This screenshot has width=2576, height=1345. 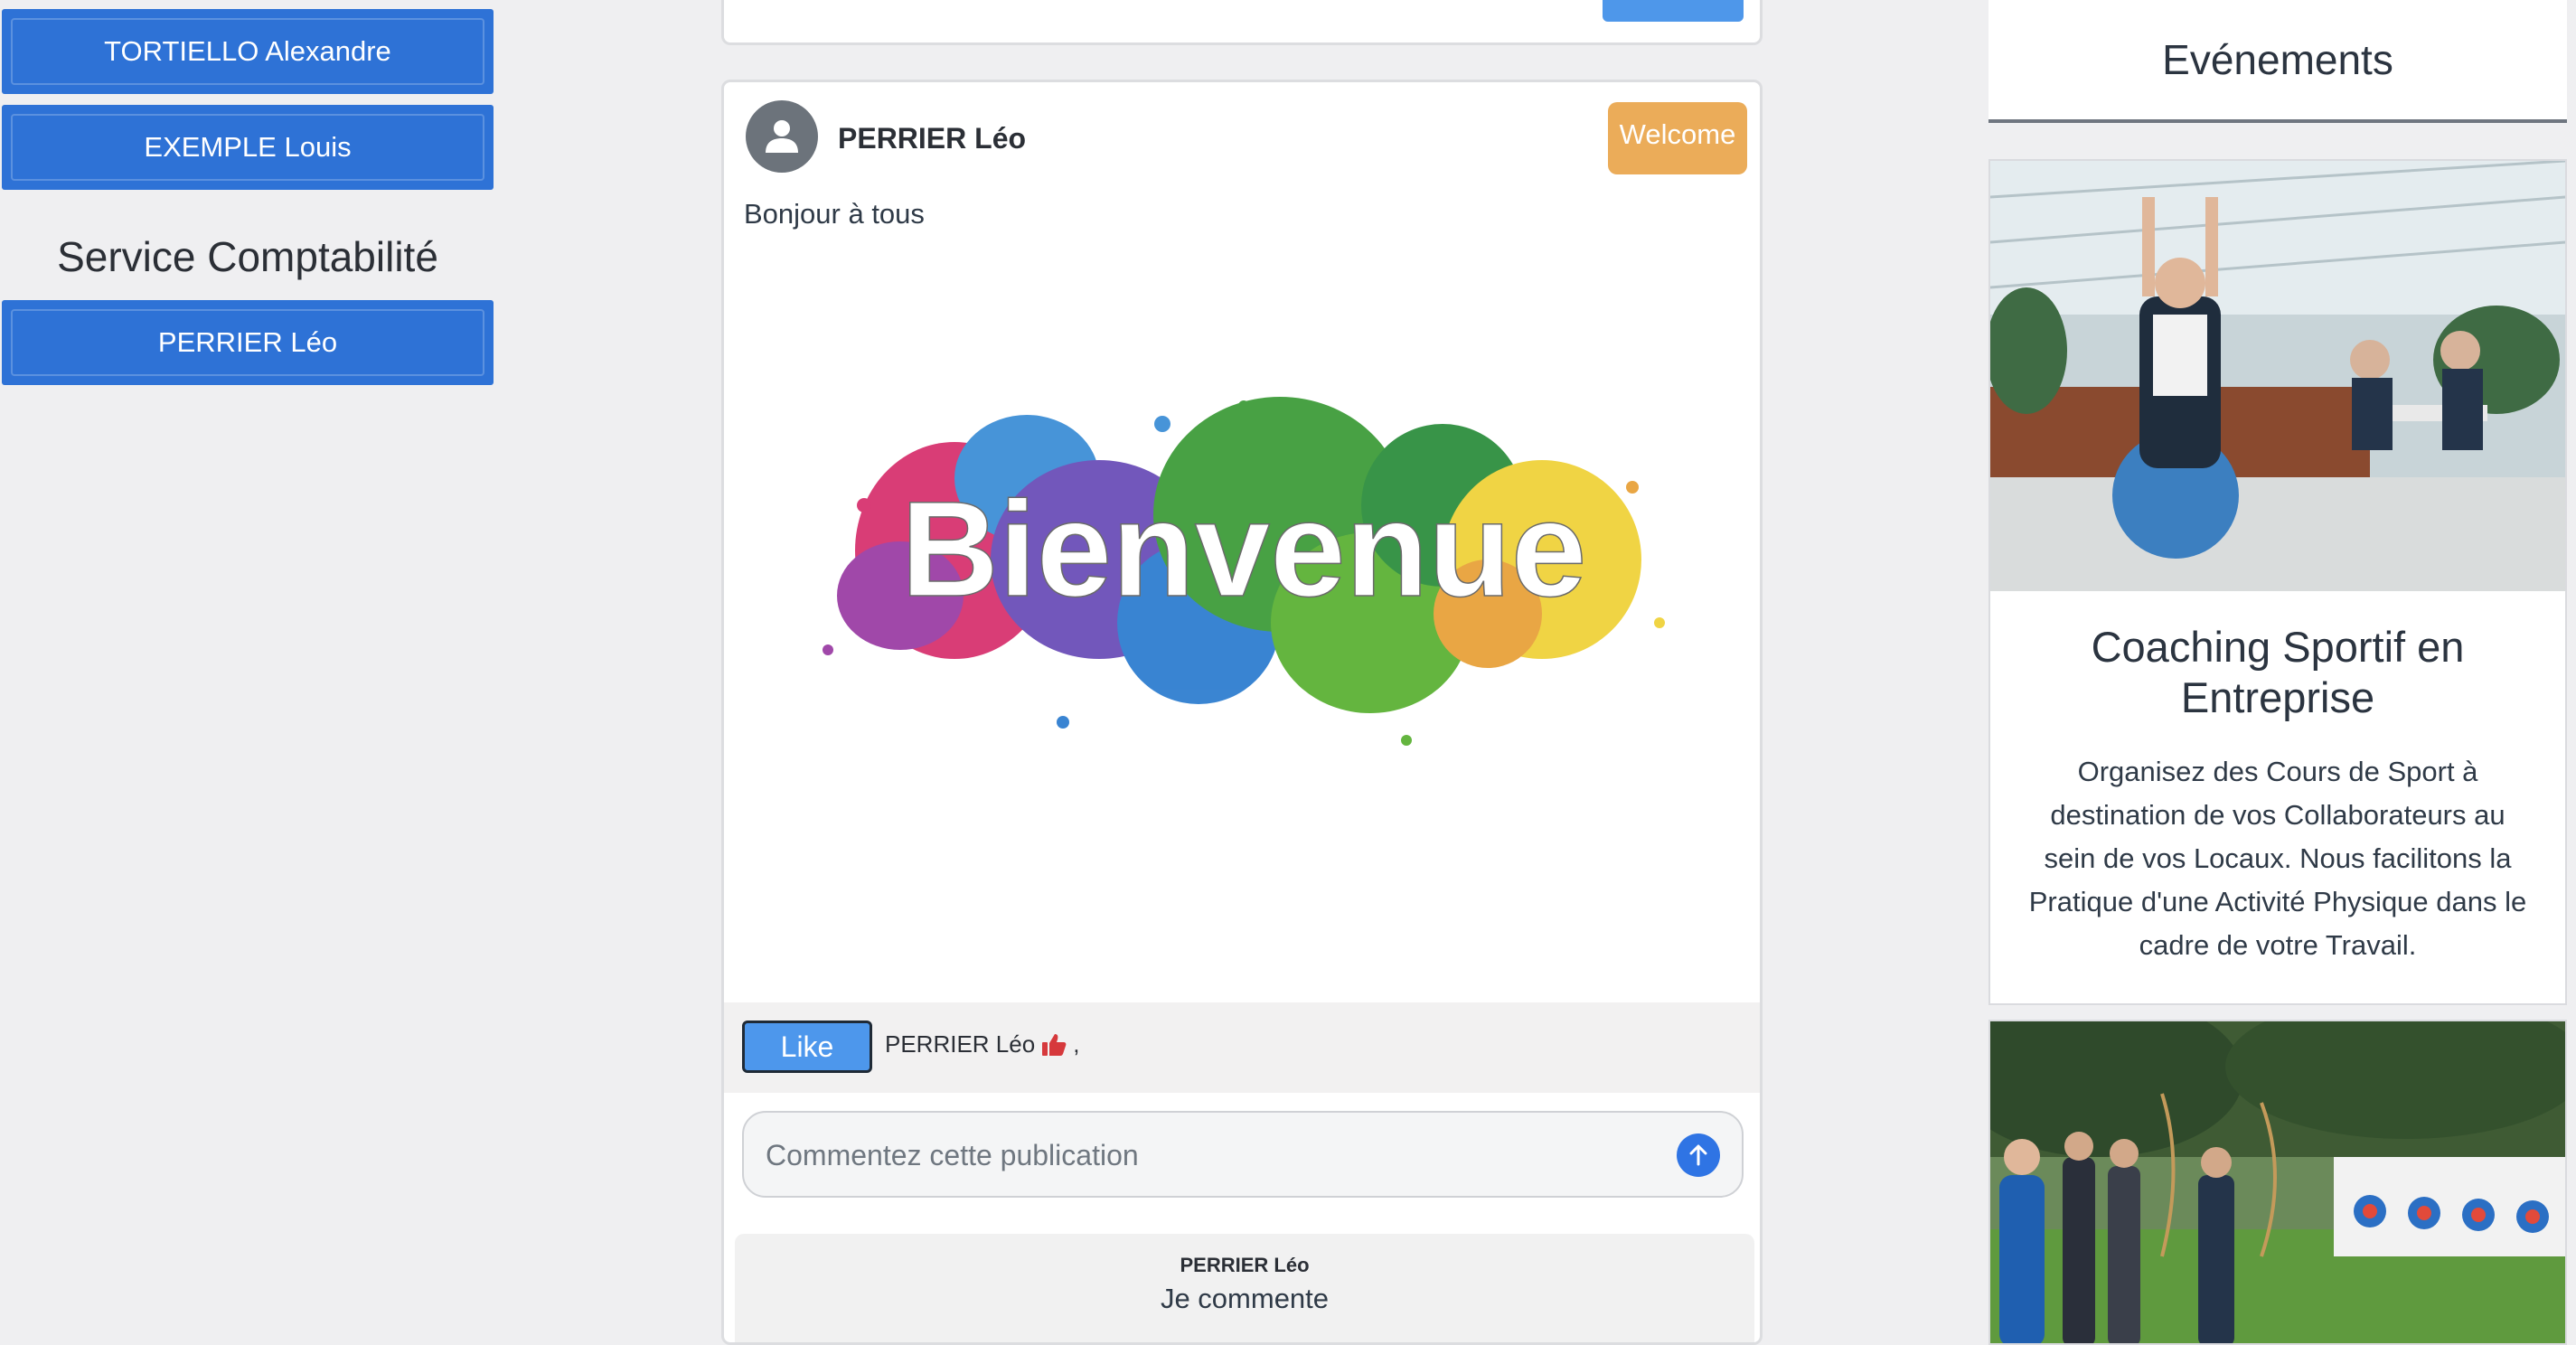 I want to click on person-button-label: PERRIER Léo, so click(x=247, y=342).